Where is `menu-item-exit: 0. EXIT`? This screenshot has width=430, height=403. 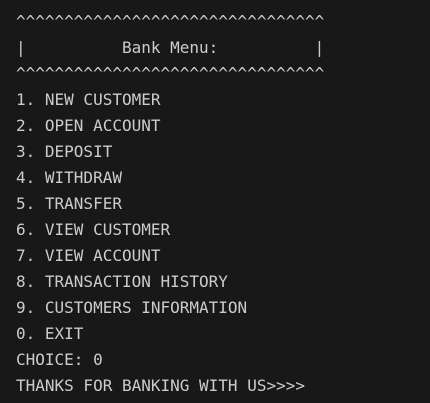
menu-item-exit: 0. EXIT is located at coordinates (50, 333).